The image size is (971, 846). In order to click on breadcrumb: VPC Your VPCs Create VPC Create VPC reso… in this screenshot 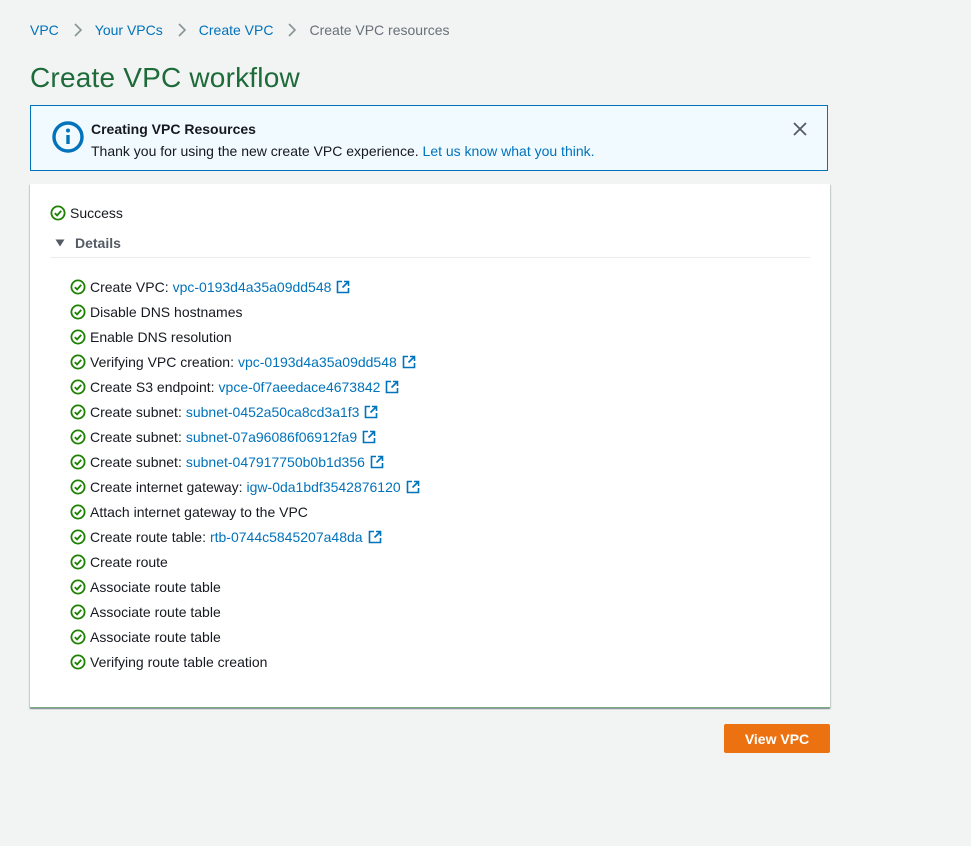, I will do `click(240, 30)`.